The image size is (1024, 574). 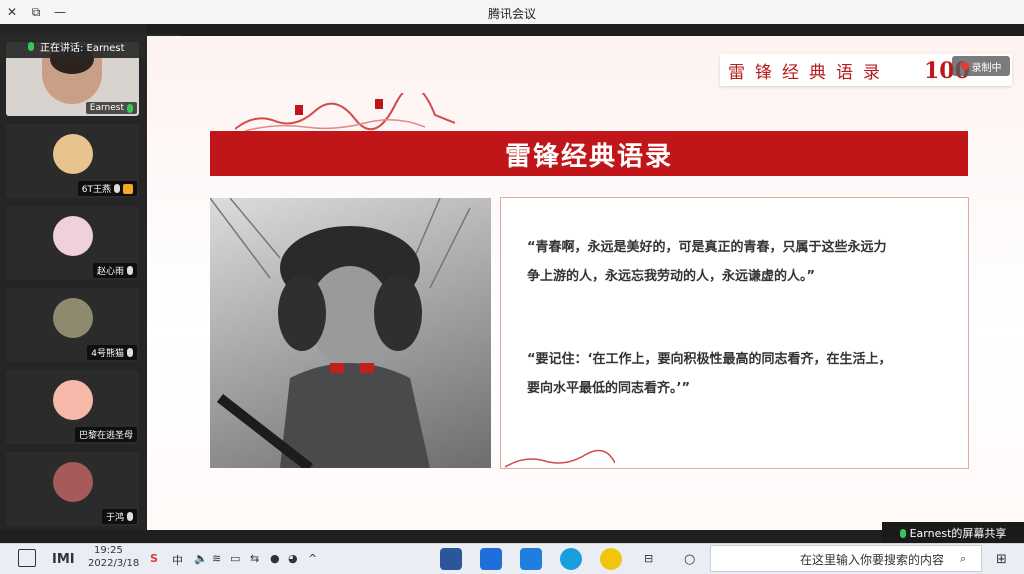 What do you see at coordinates (293, 558) in the screenshot?
I see `qq-icon: ◕` at bounding box center [293, 558].